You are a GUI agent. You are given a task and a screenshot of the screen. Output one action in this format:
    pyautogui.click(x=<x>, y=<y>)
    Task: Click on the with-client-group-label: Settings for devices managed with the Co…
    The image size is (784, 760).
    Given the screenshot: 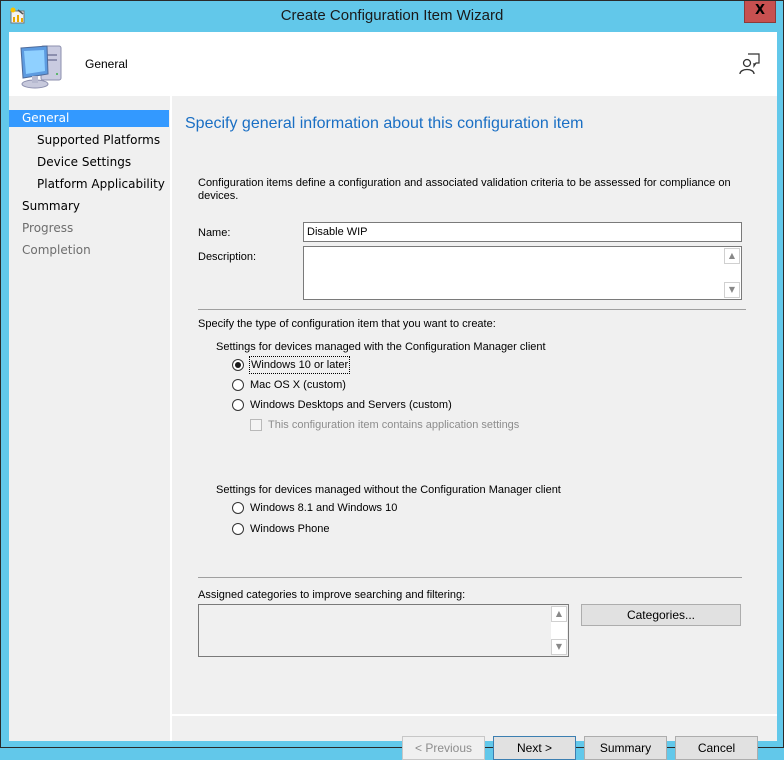 What is the action you would take?
    pyautogui.click(x=381, y=347)
    